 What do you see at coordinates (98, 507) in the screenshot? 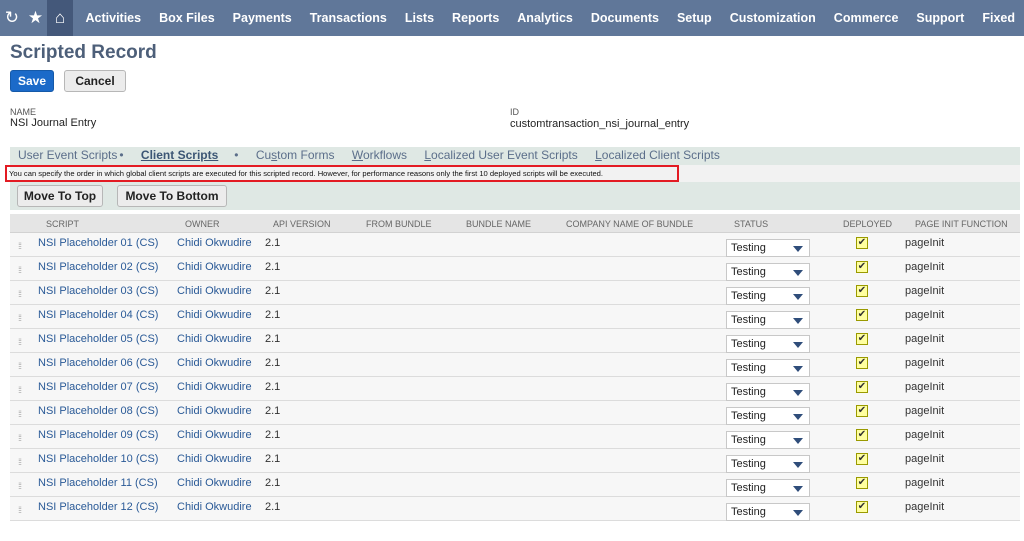
I see `script-link: NSI Placeholder 12 (CS)` at bounding box center [98, 507].